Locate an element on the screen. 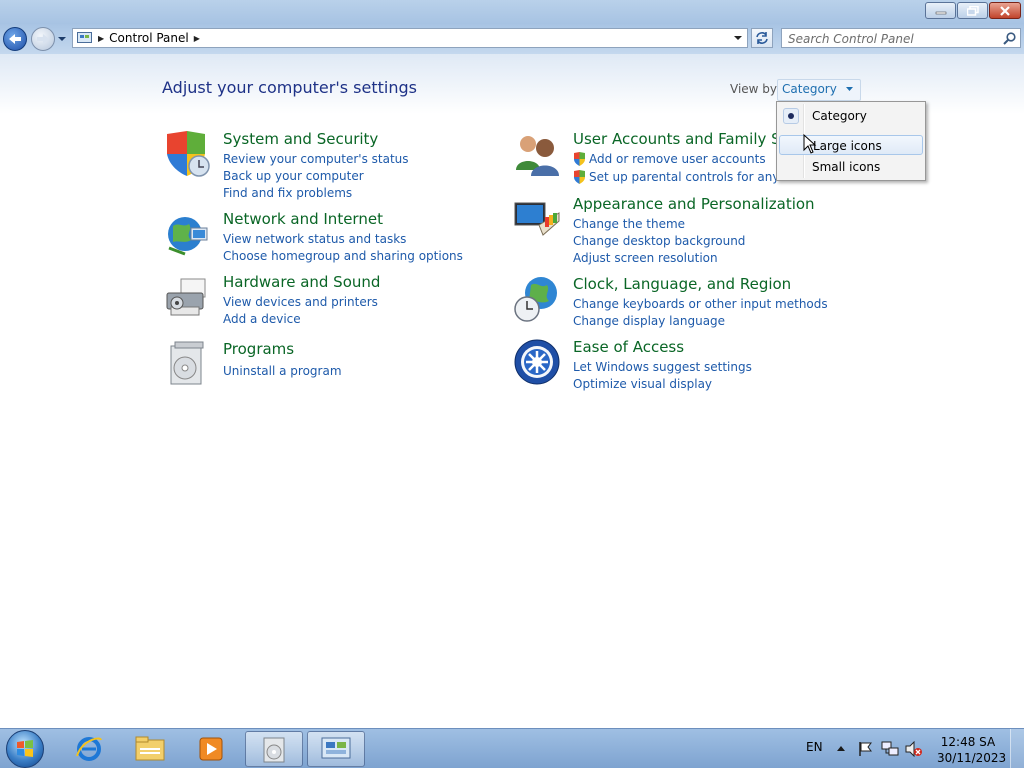  close-button is located at coordinates (1005, 10).